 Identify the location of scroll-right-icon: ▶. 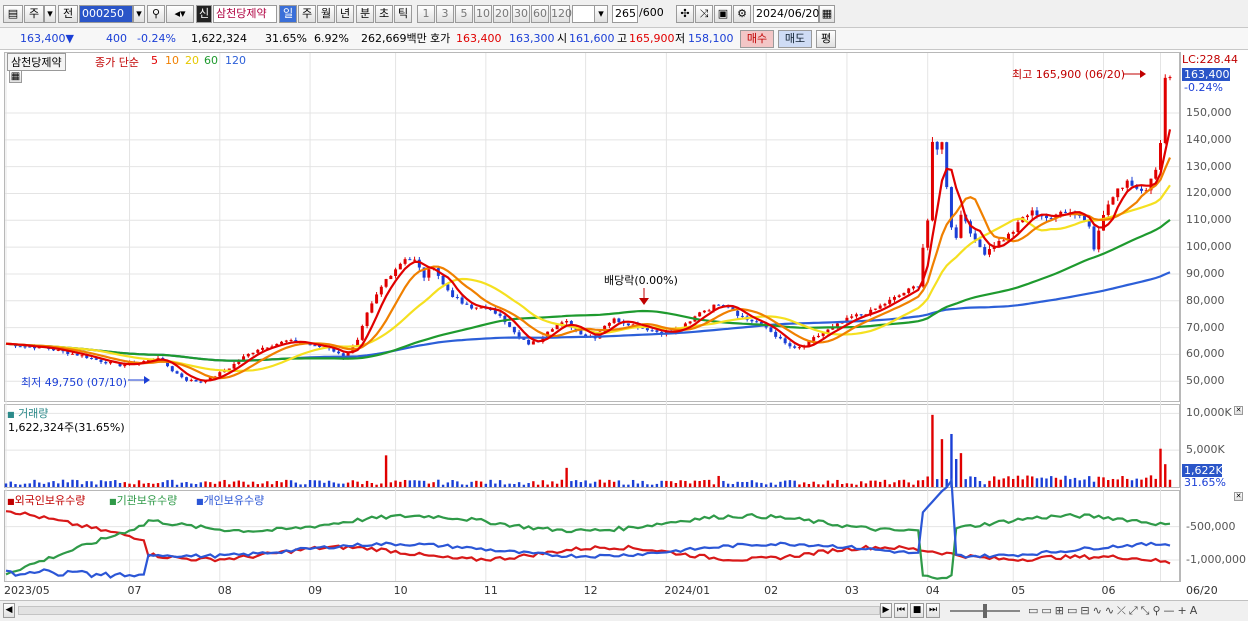
(886, 610).